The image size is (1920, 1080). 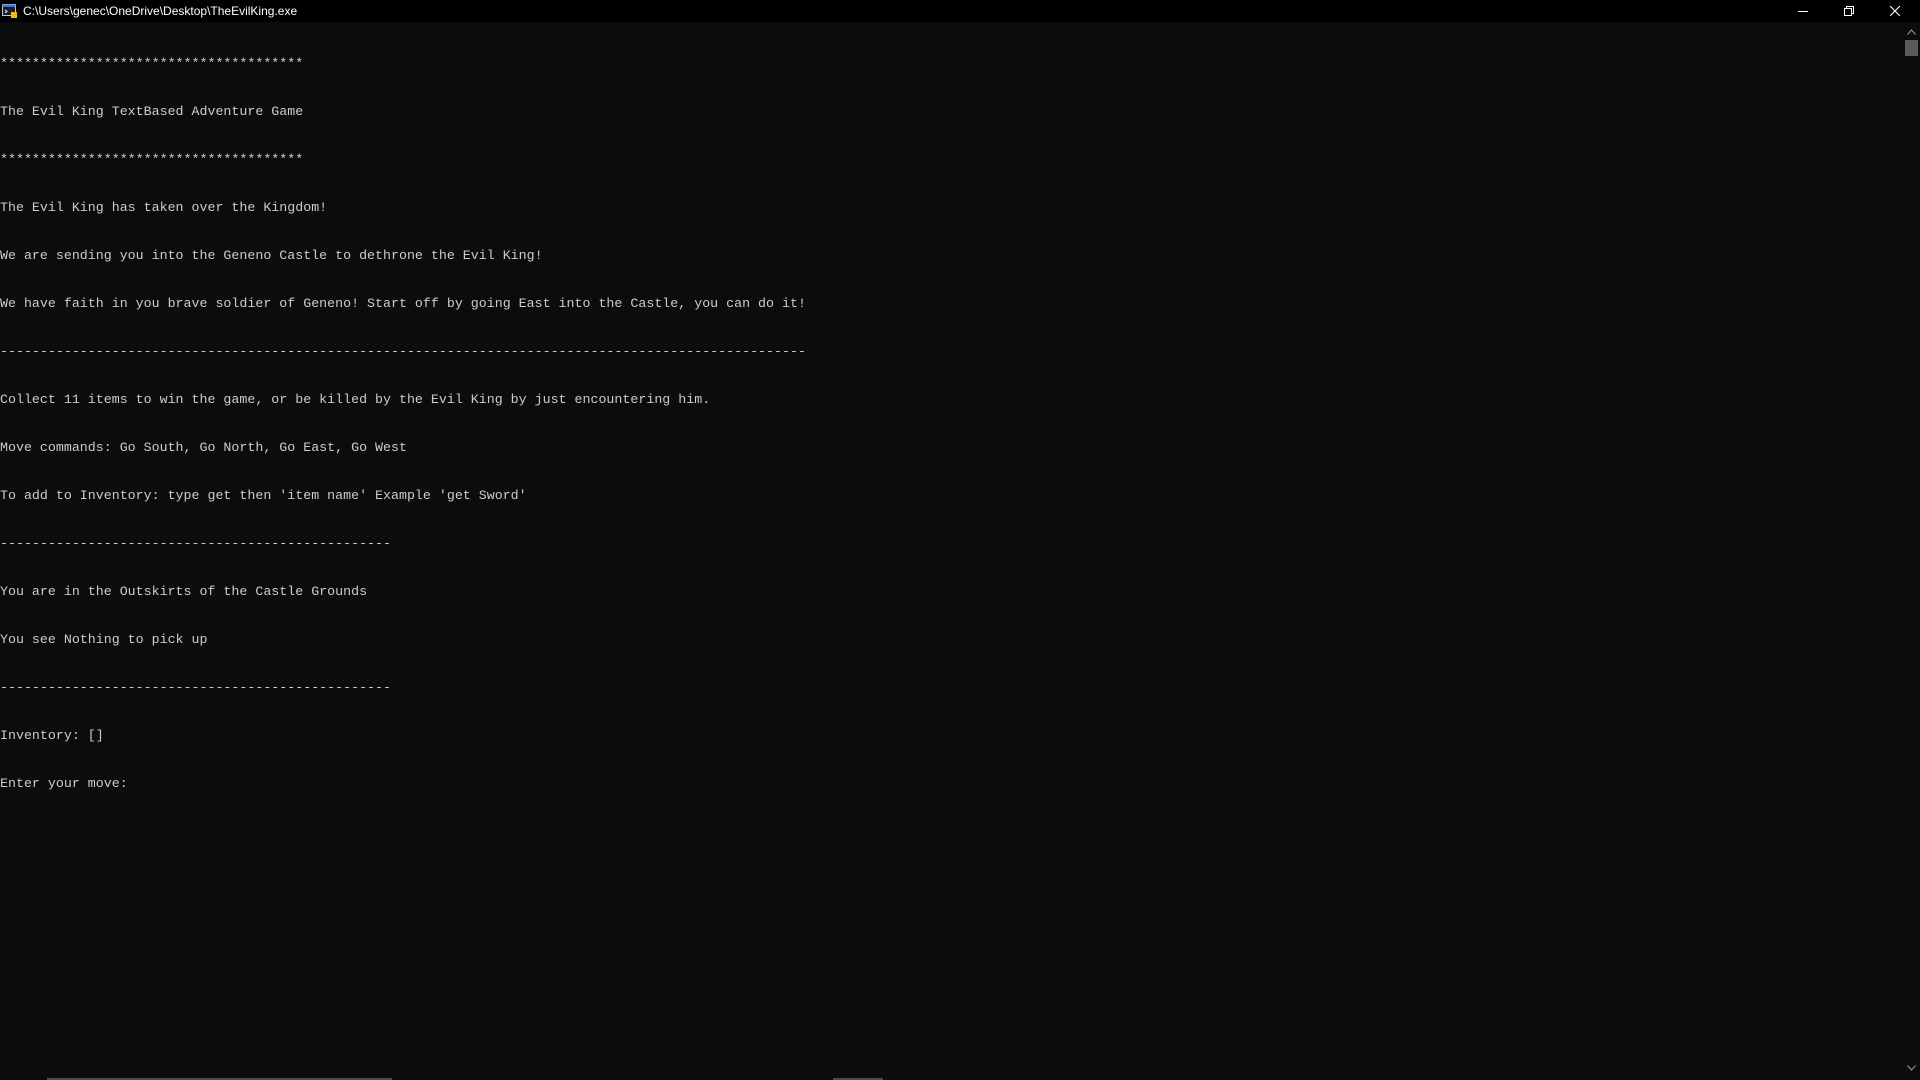 What do you see at coordinates (403, 784) in the screenshot?
I see `move-prompt: Enter your move:` at bounding box center [403, 784].